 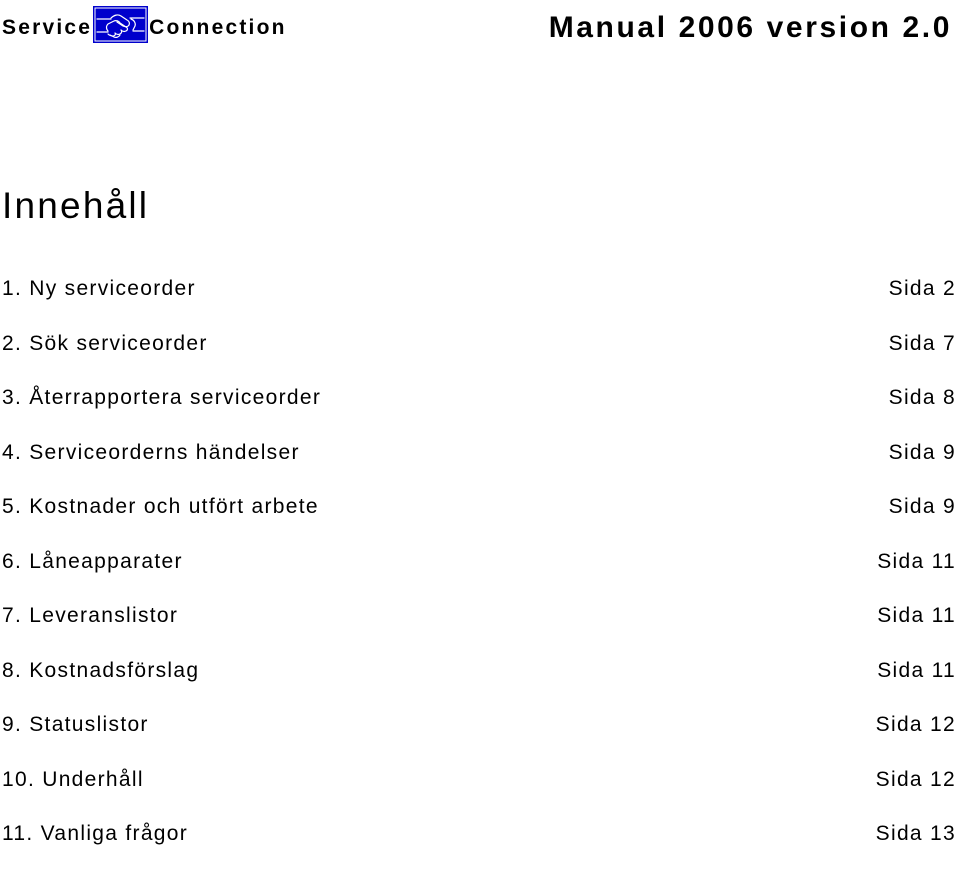 I want to click on brand-lockup: Service Connection, so click(x=144, y=24).